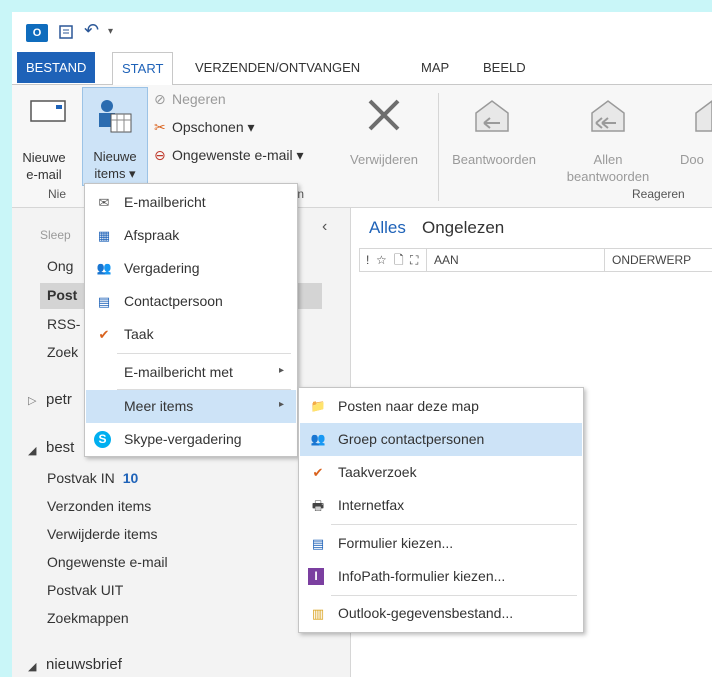 This screenshot has height=677, width=712. I want to click on folder-item-partial-selected: Post, so click(62, 295).